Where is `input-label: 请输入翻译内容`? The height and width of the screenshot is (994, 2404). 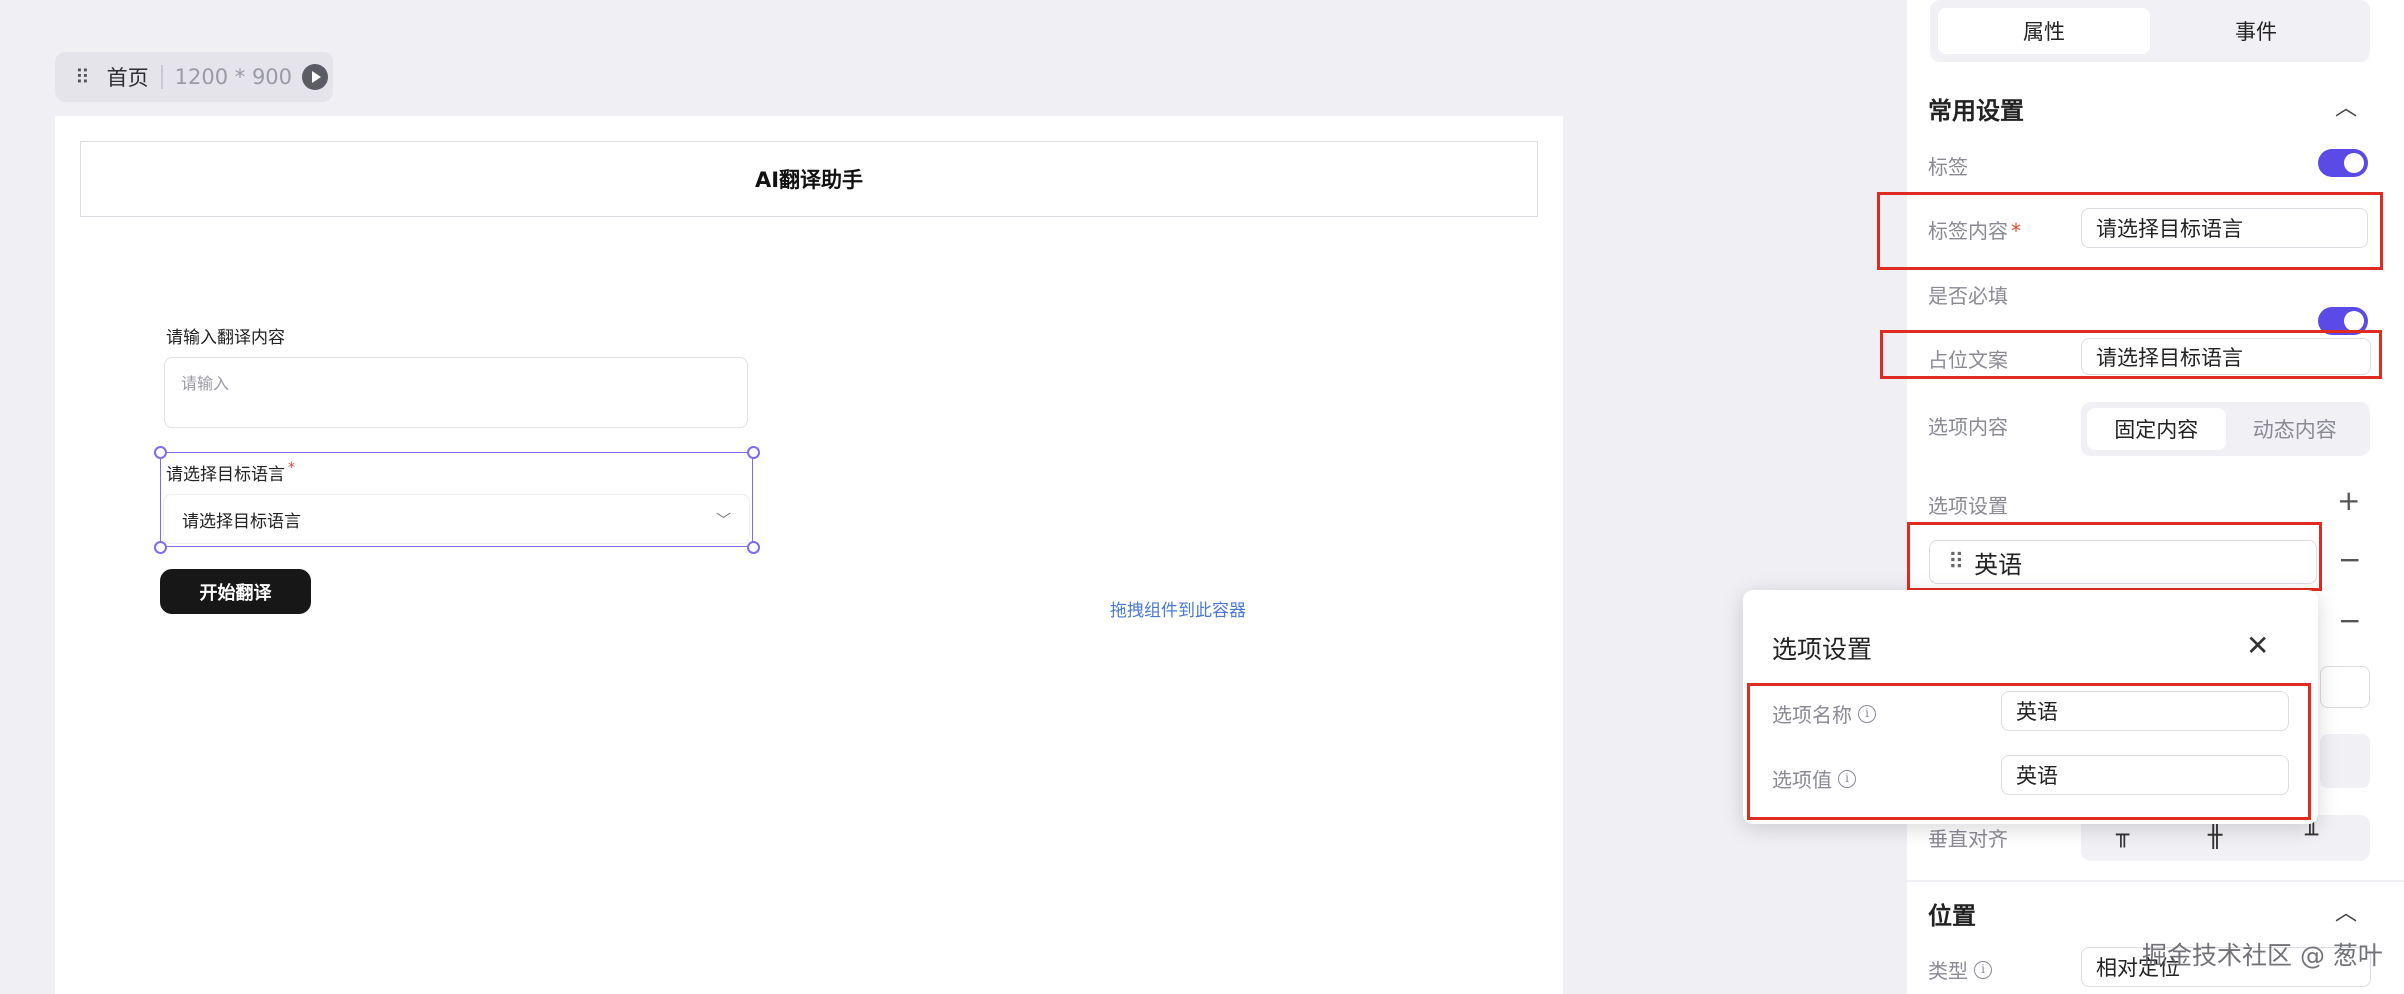
input-label: 请输入翻译内容 is located at coordinates (225, 338).